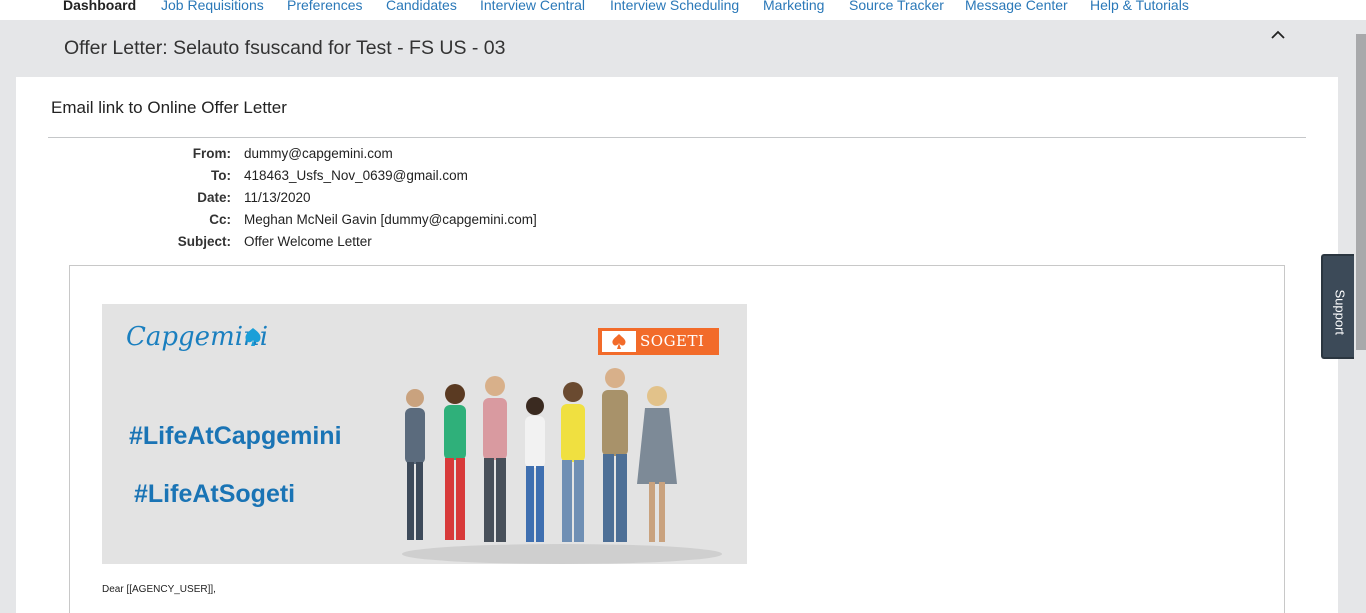 The height and width of the screenshot is (613, 1366). I want to click on support-label: Support, so click(1340, 312).